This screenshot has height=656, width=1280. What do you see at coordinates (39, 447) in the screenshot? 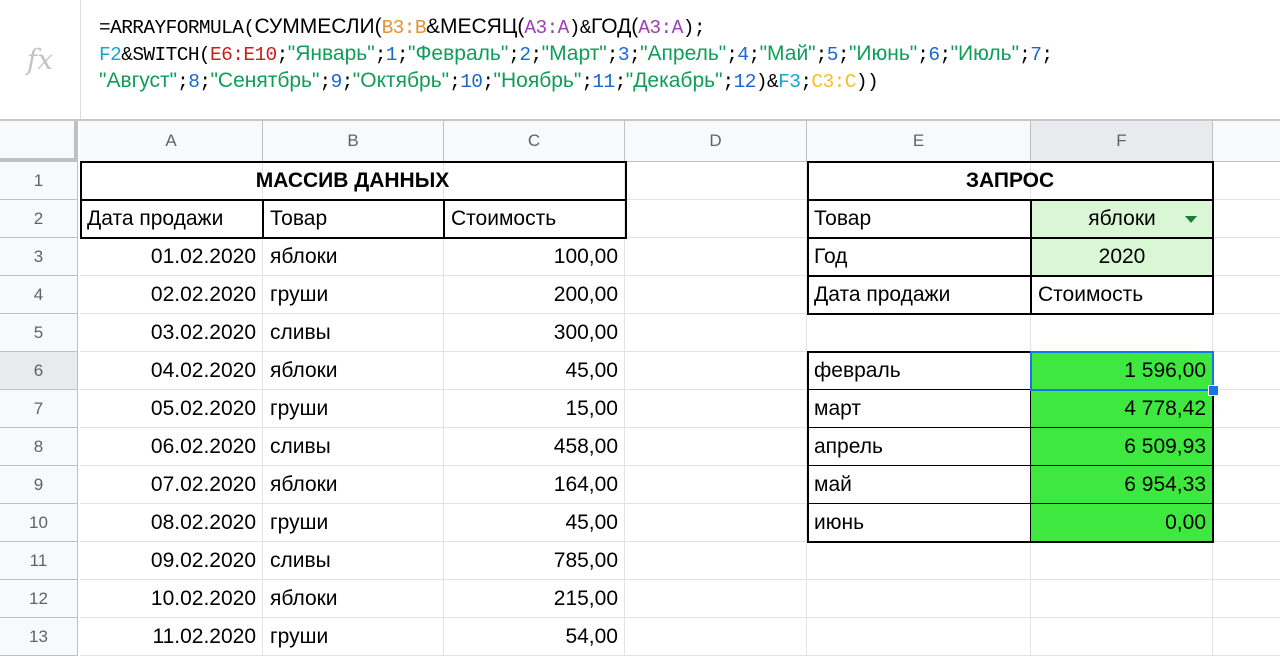
I see `row-header-8: 8` at bounding box center [39, 447].